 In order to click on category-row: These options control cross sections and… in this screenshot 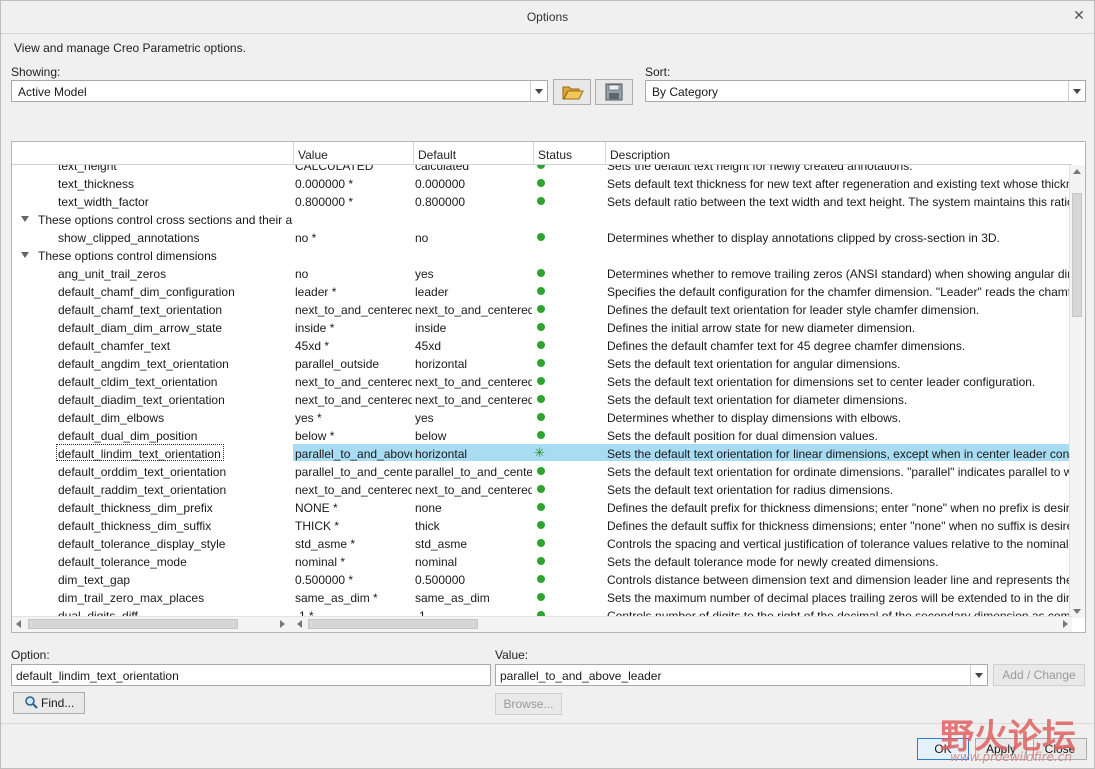, I will do `click(542, 219)`.